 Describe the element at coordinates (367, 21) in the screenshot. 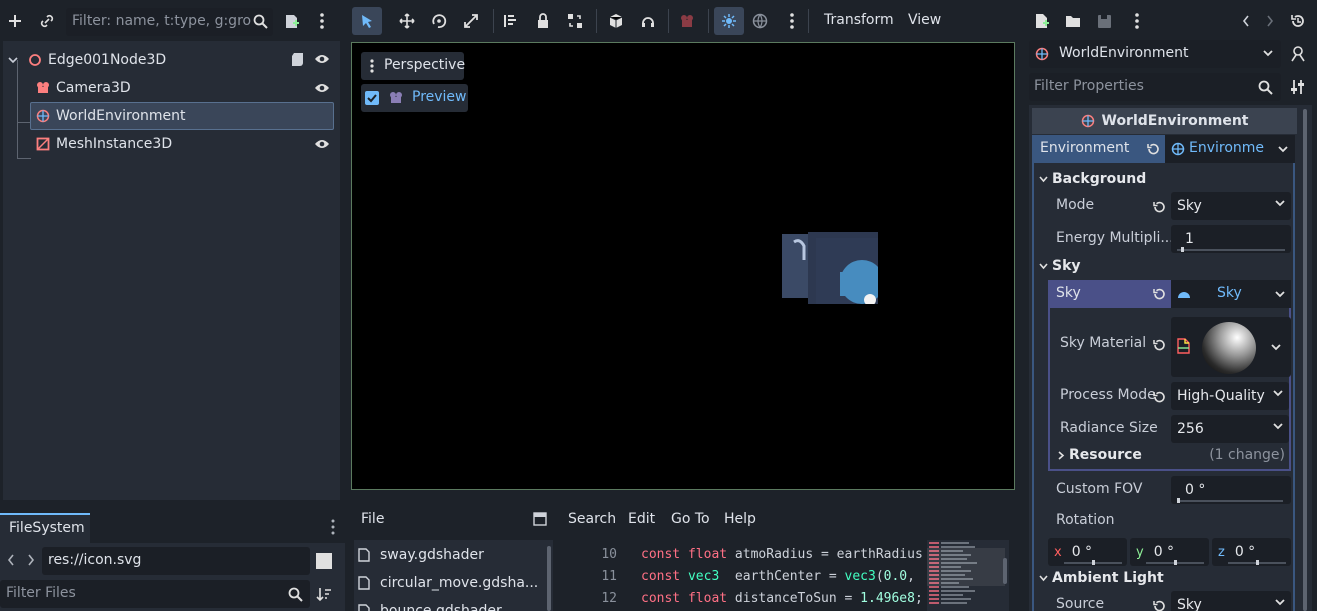

I see `select-tool-button` at that location.